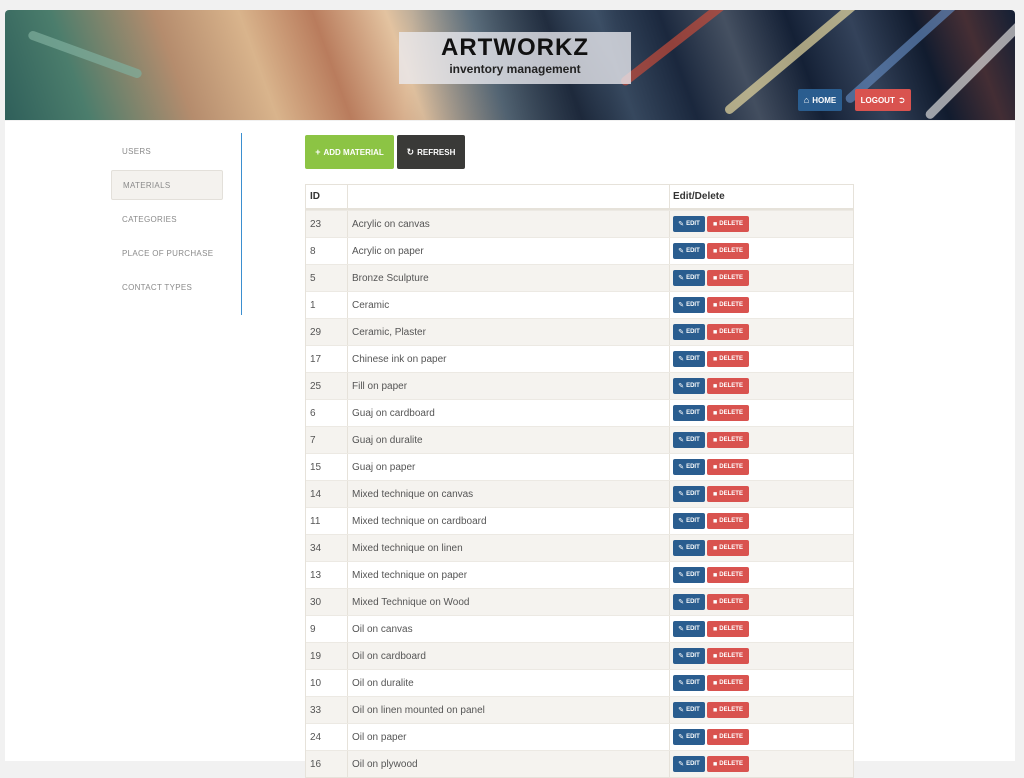 The height and width of the screenshot is (778, 1024). Describe the element at coordinates (410, 151) in the screenshot. I see `refresh-icon: ↻` at that location.